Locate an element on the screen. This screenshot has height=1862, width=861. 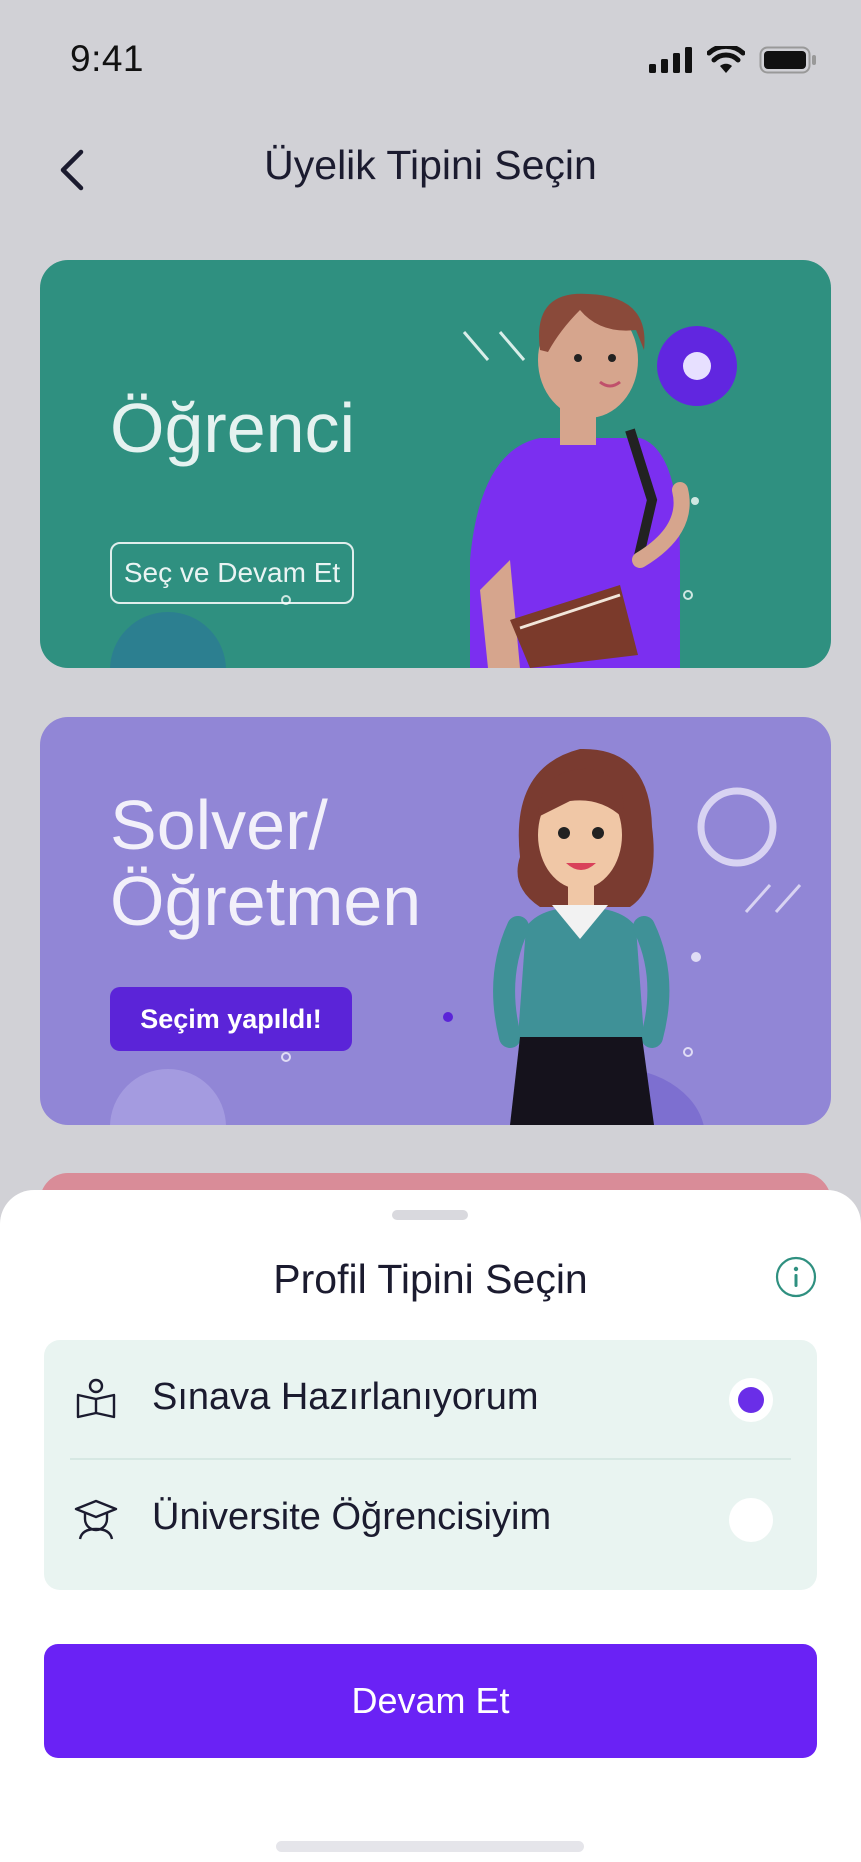
sheet-title: Profil Tipini Seçin is located at coordinates (430, 1279).